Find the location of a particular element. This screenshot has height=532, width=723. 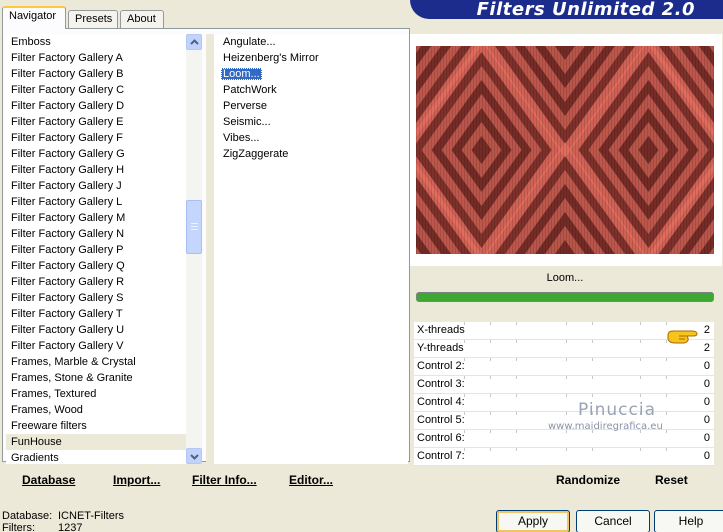

status-database: Database: ICNET-Filters is located at coordinates (63, 516).